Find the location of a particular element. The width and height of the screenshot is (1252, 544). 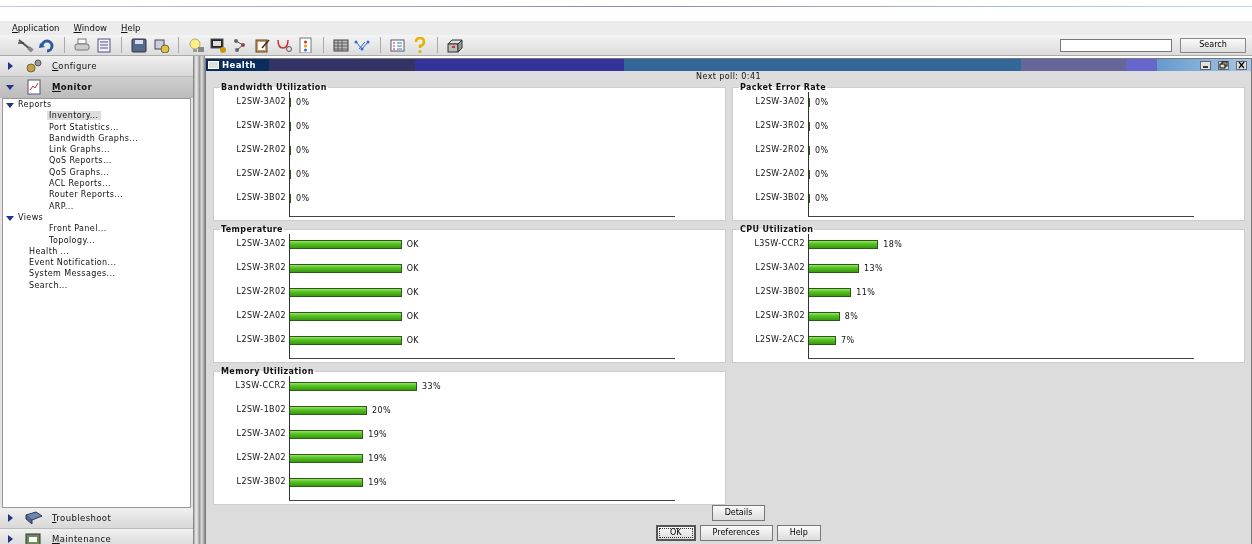

tree-item: Reports is located at coordinates (35, 105).